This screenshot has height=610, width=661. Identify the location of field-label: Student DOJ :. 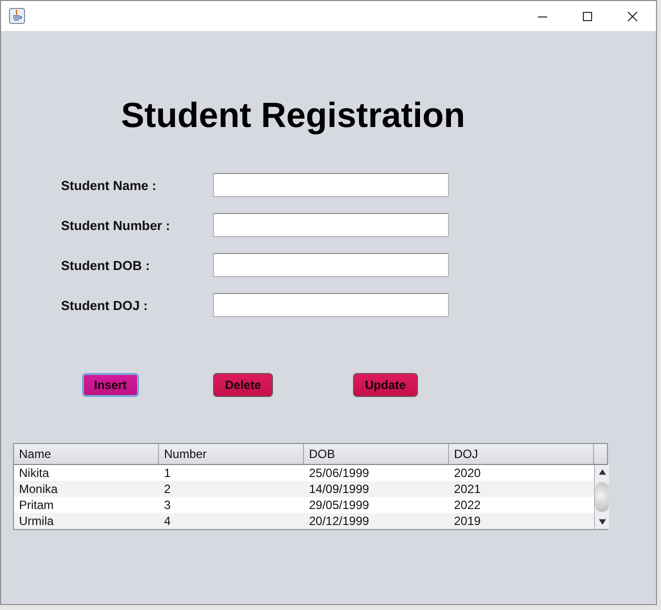
(105, 305).